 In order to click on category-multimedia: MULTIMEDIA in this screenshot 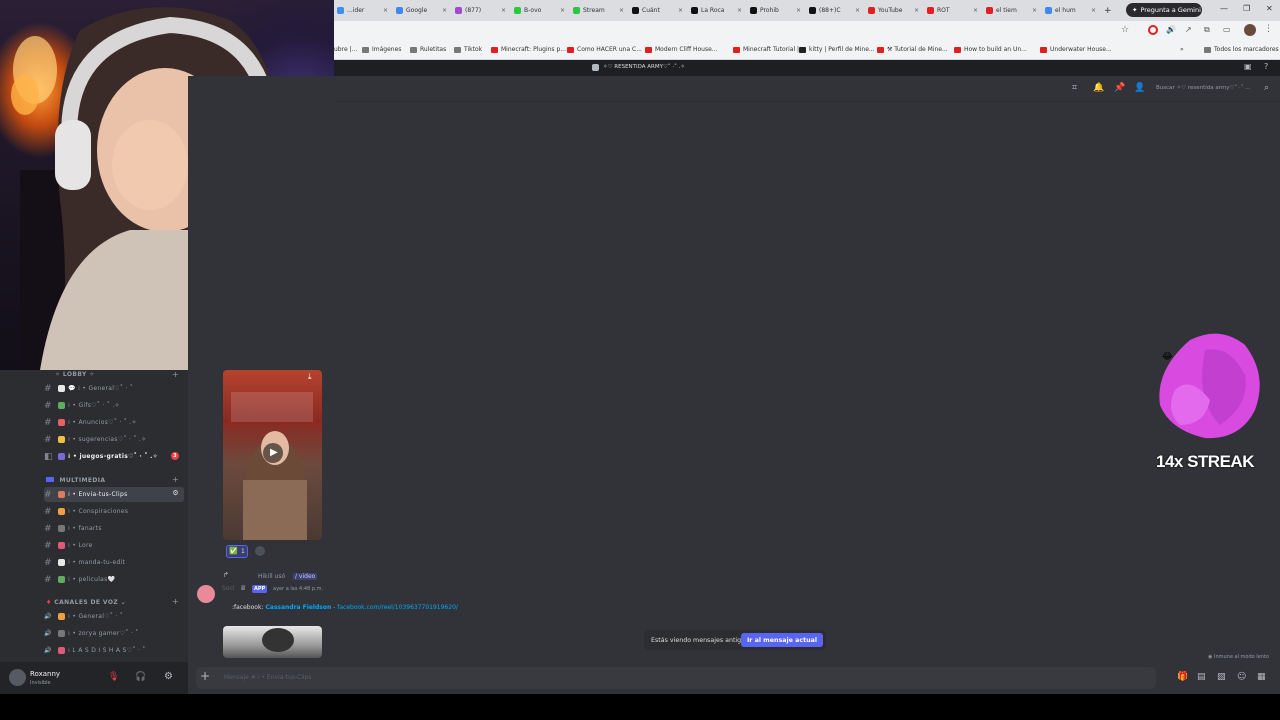, I will do `click(75, 480)`.